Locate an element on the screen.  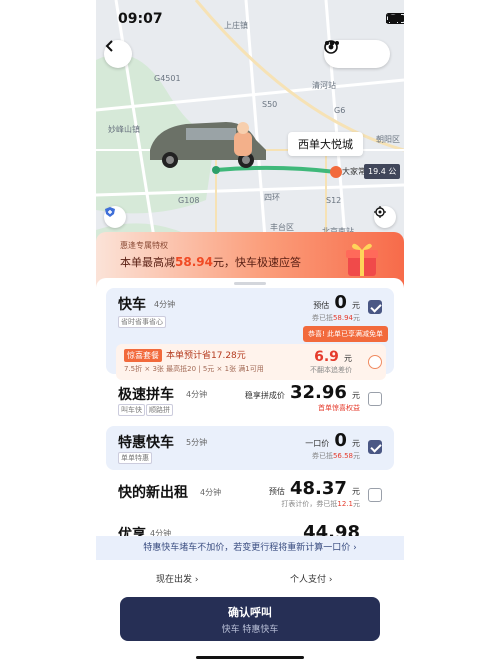
promo-main-text: 本单最高减58.94元，快车极速应答 is located at coordinates (210, 262).